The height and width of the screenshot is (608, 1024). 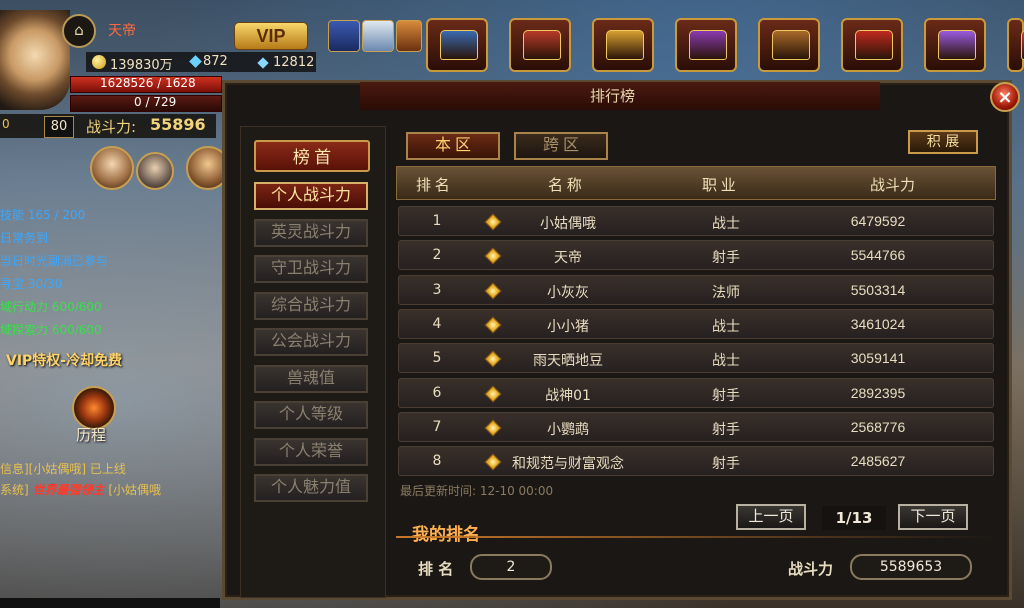 What do you see at coordinates (1005, 97) in the screenshot?
I see `close-button: ×` at bounding box center [1005, 97].